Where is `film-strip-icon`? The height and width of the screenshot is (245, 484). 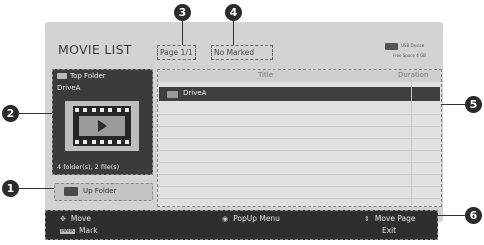 film-strip-icon is located at coordinates (102, 126).